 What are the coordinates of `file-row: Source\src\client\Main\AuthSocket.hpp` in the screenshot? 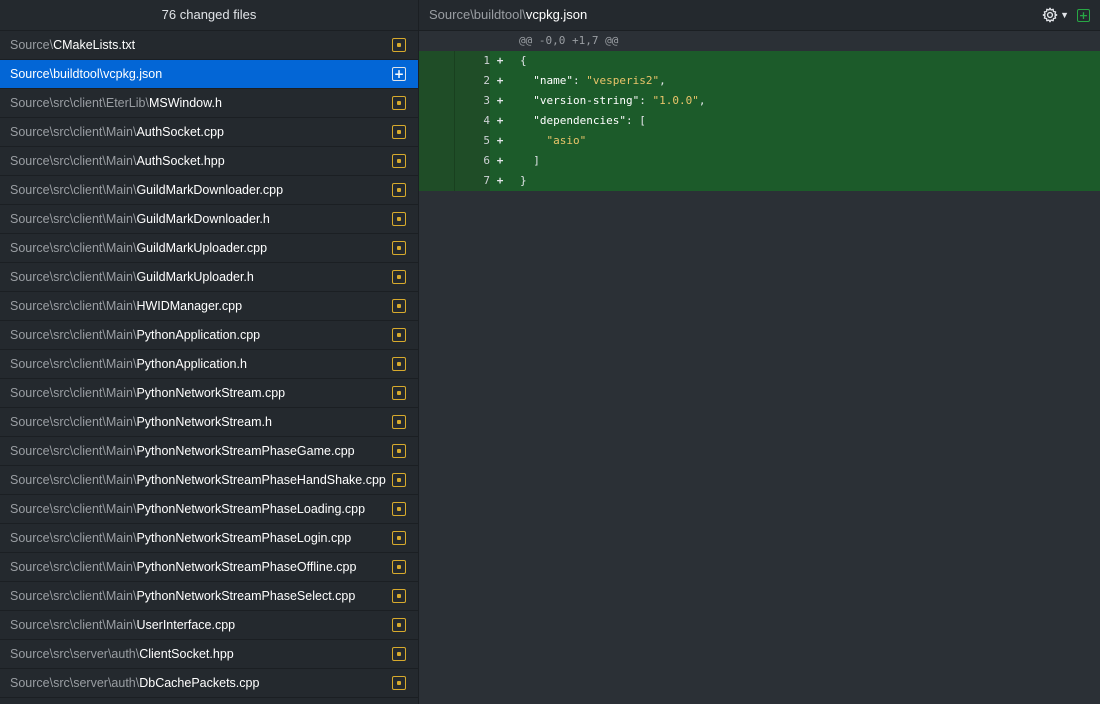 It's located at (209, 161).